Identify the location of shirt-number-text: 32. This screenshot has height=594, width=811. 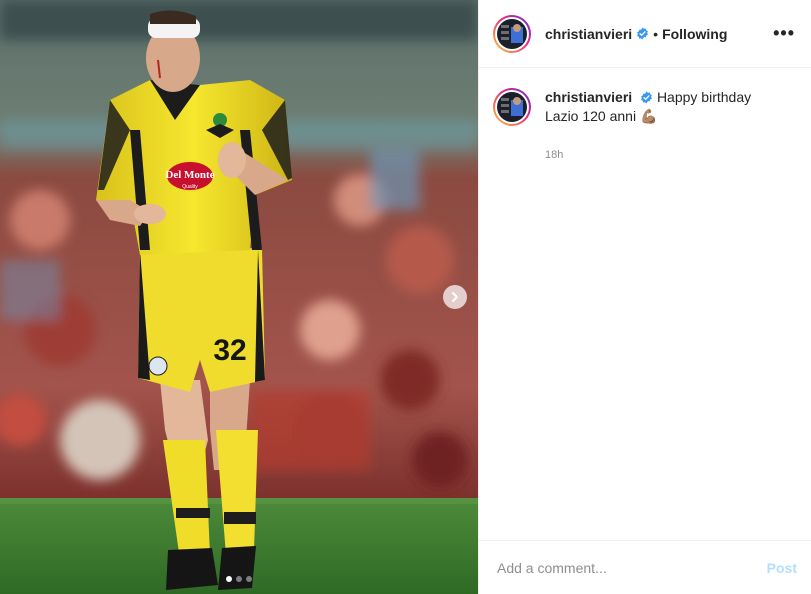
(229, 350).